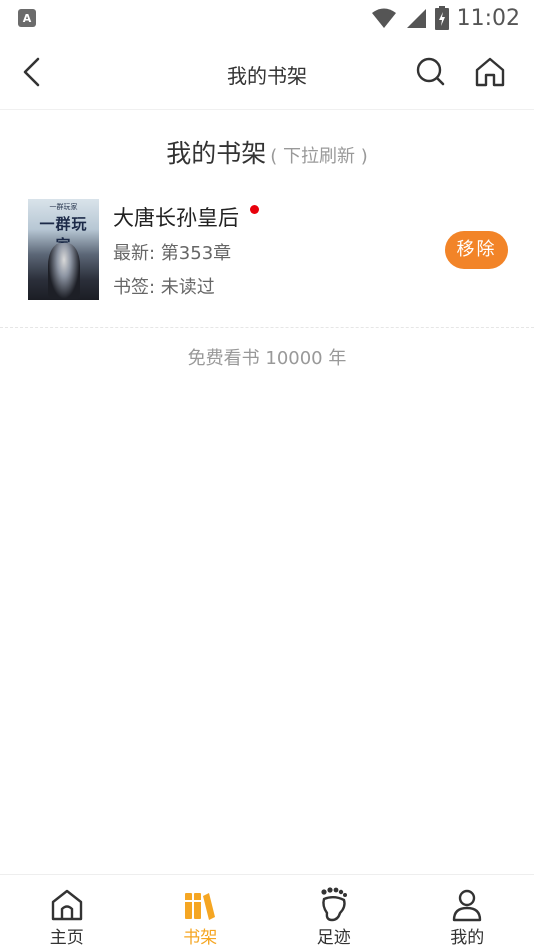 The width and height of the screenshot is (534, 950). I want to click on notification-badge-text: A, so click(27, 18).